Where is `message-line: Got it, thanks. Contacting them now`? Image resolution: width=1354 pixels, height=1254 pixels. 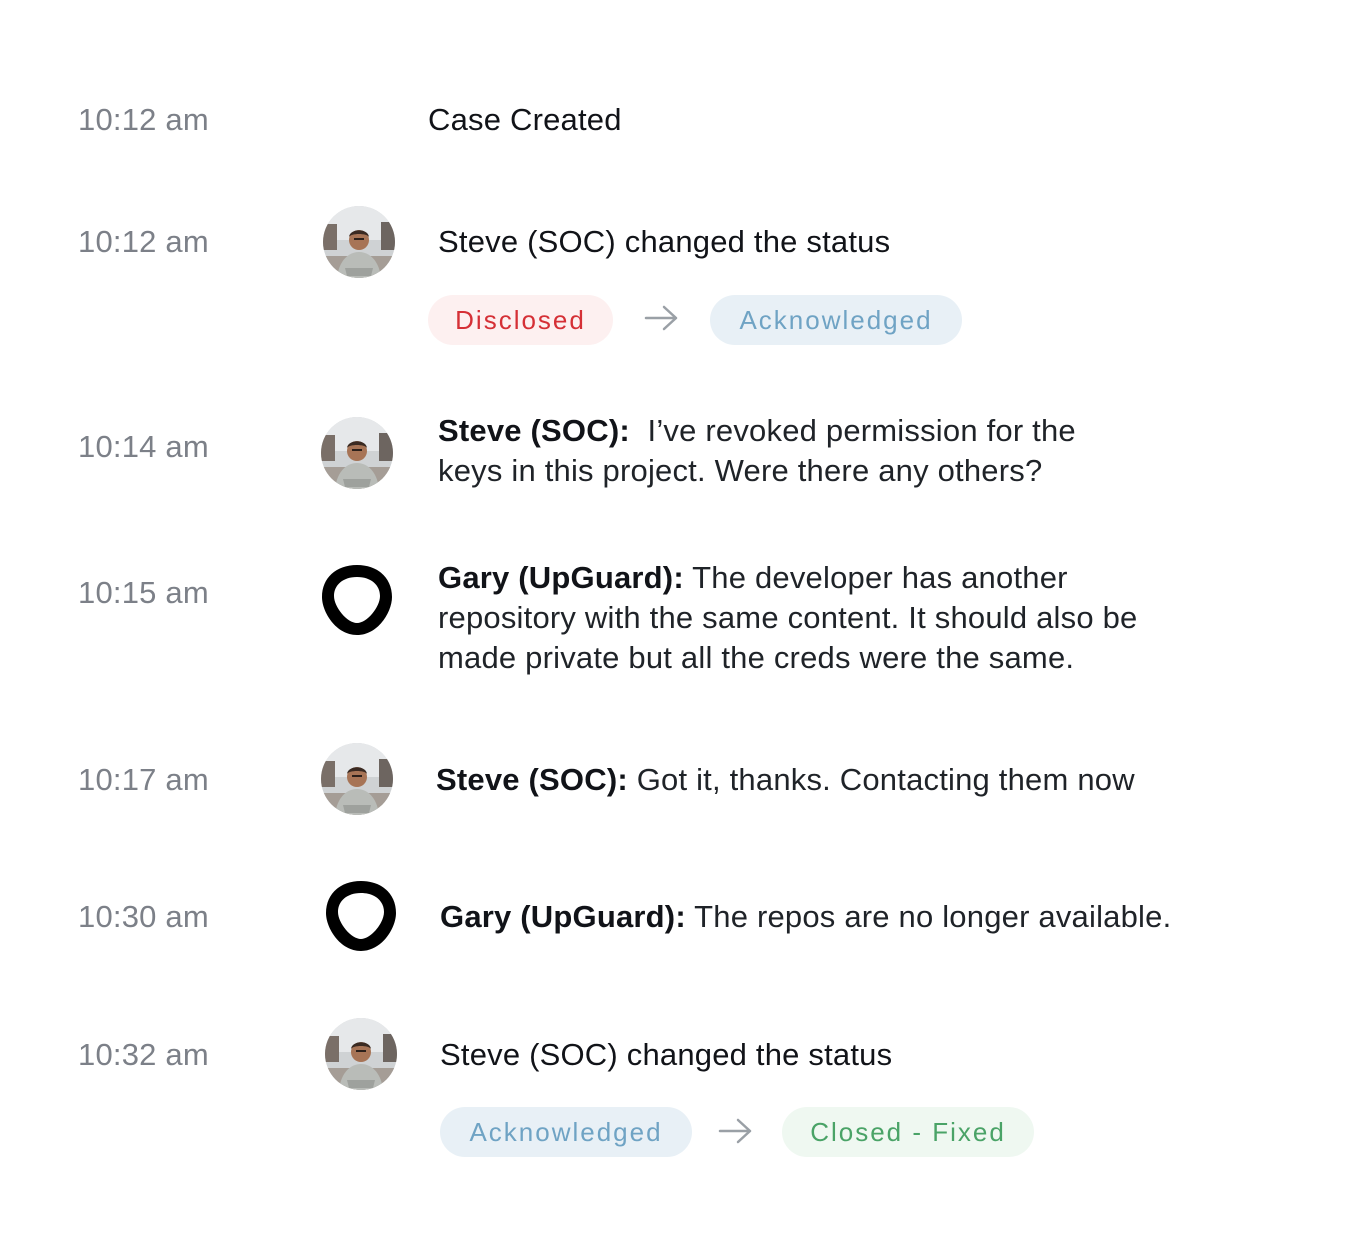
message-line: Got it, thanks. Contacting them now is located at coordinates (885, 779).